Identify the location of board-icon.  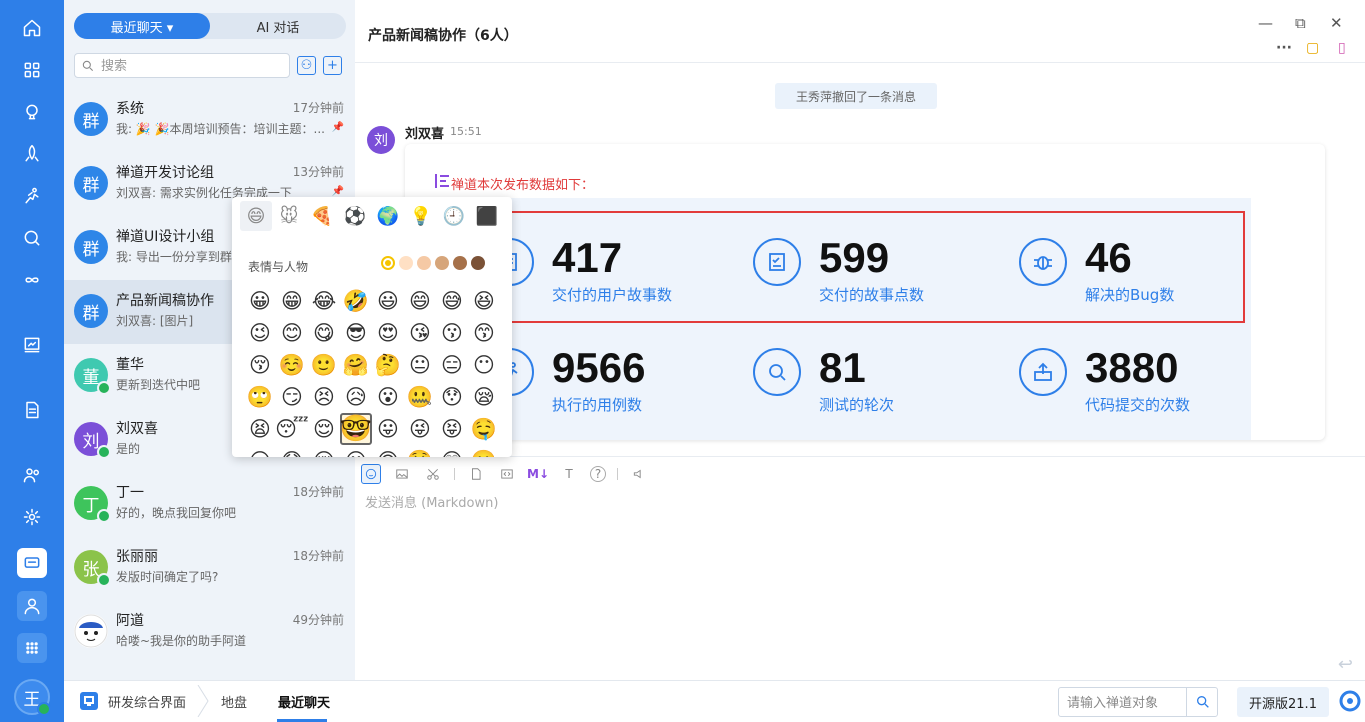
(32, 345).